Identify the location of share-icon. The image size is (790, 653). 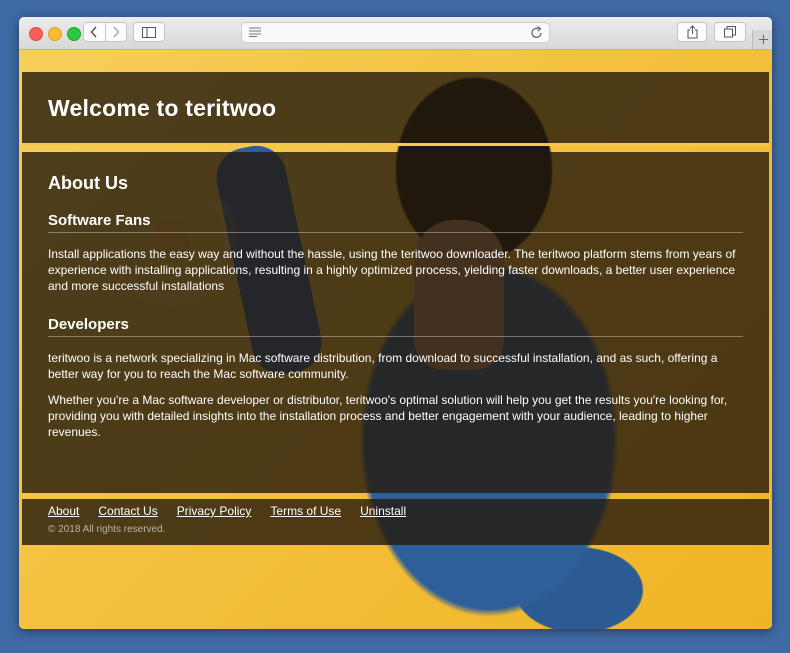
(692, 32).